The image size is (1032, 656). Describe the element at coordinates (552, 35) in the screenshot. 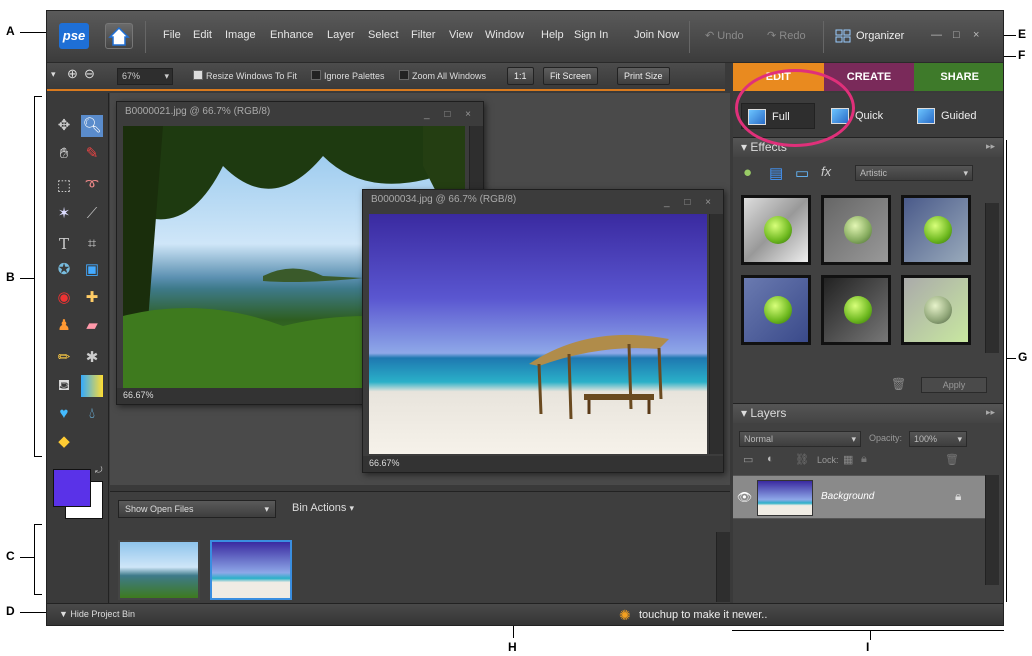

I see `menu-help: Help` at that location.